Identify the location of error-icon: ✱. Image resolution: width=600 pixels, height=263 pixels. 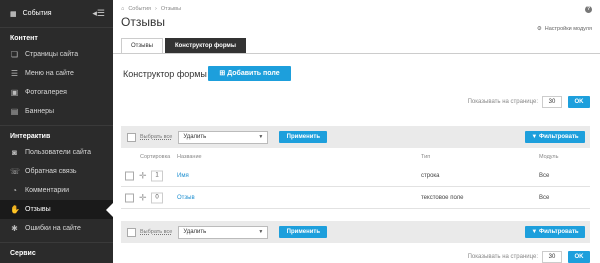
(14, 228).